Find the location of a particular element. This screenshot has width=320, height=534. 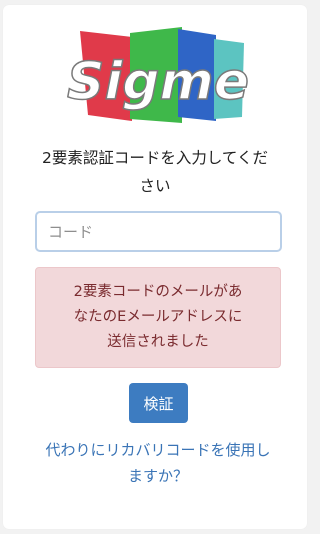

alert-line-3: 送信されました is located at coordinates (158, 342).